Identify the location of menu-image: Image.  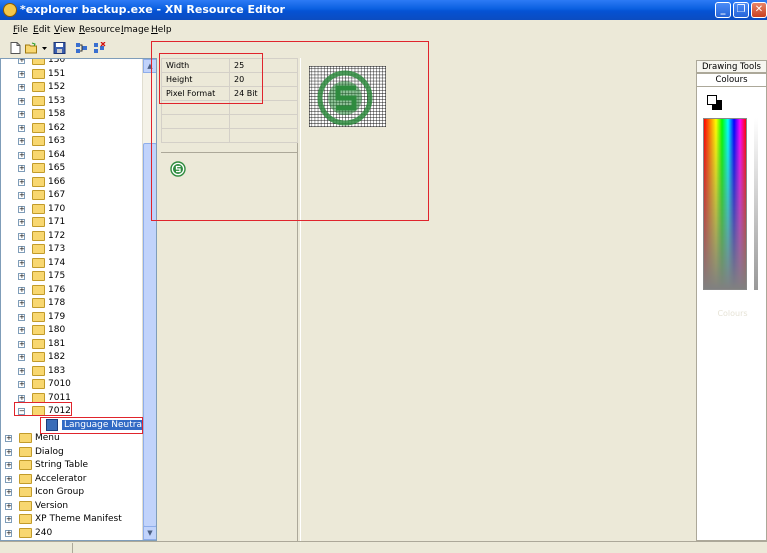
(135, 30).